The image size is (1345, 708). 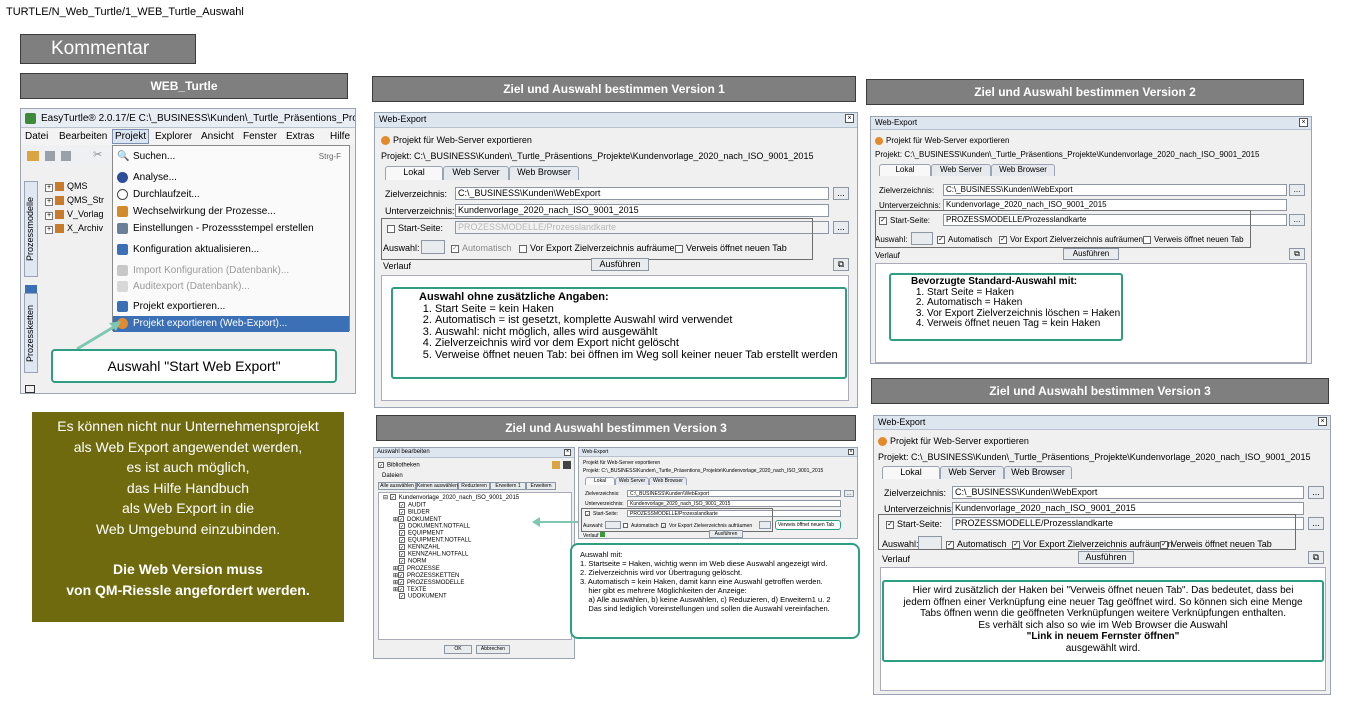 What do you see at coordinates (397, 486) in the screenshot?
I see `alle-auswaehlen-button: Alle auswählen` at bounding box center [397, 486].